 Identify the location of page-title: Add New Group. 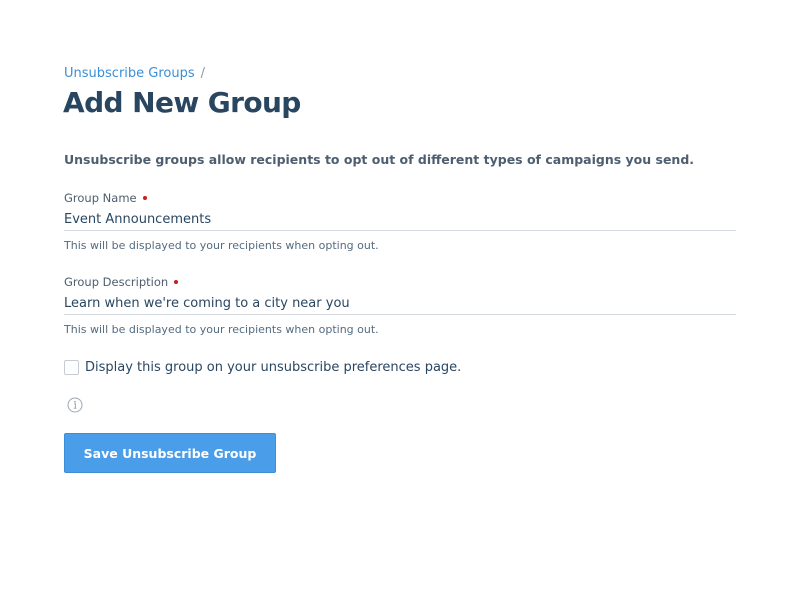
(182, 102).